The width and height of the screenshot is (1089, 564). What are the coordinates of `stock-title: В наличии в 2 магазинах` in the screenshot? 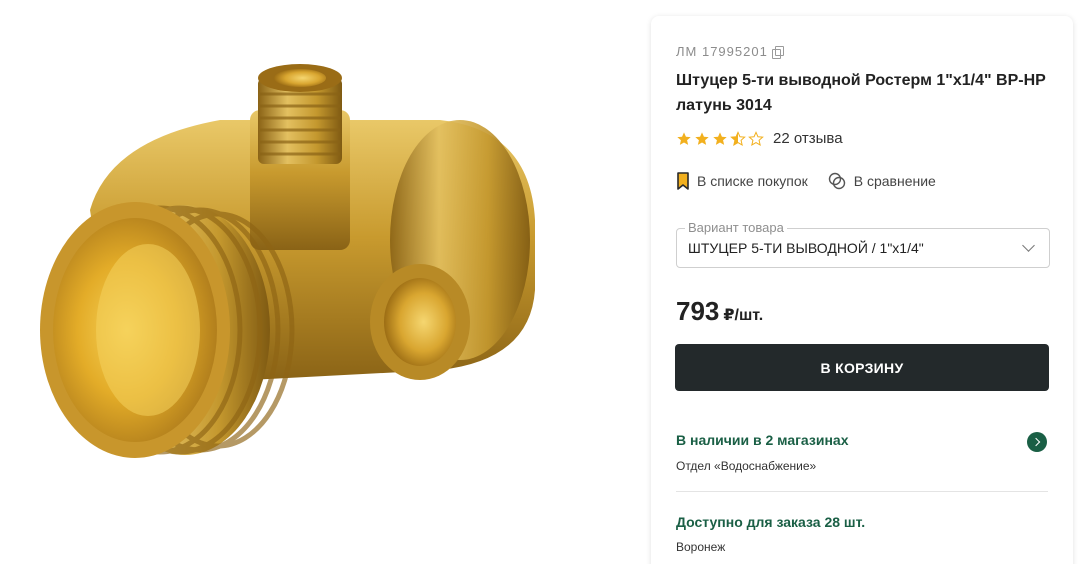 It's located at (862, 440).